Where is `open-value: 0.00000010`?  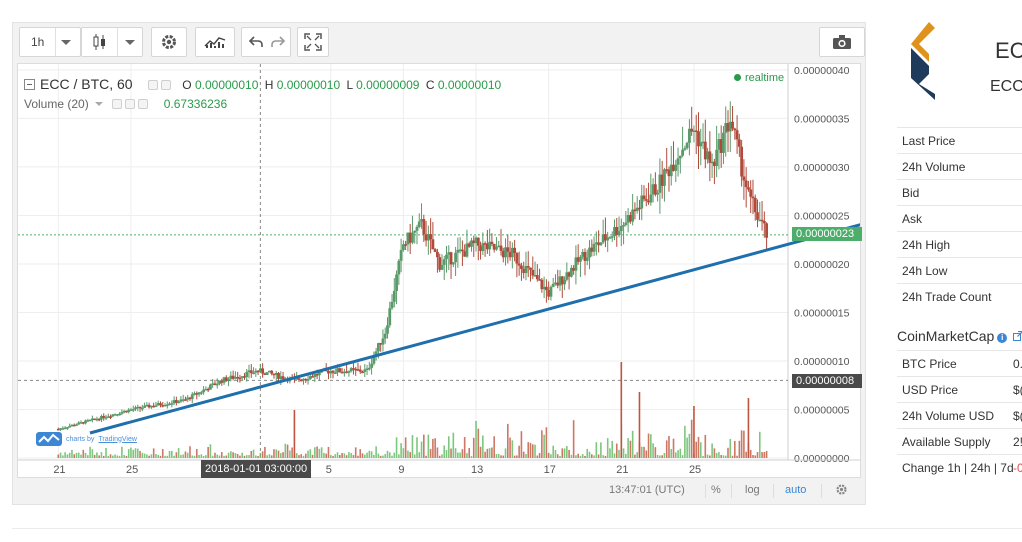
open-value: 0.00000010 is located at coordinates (226, 85).